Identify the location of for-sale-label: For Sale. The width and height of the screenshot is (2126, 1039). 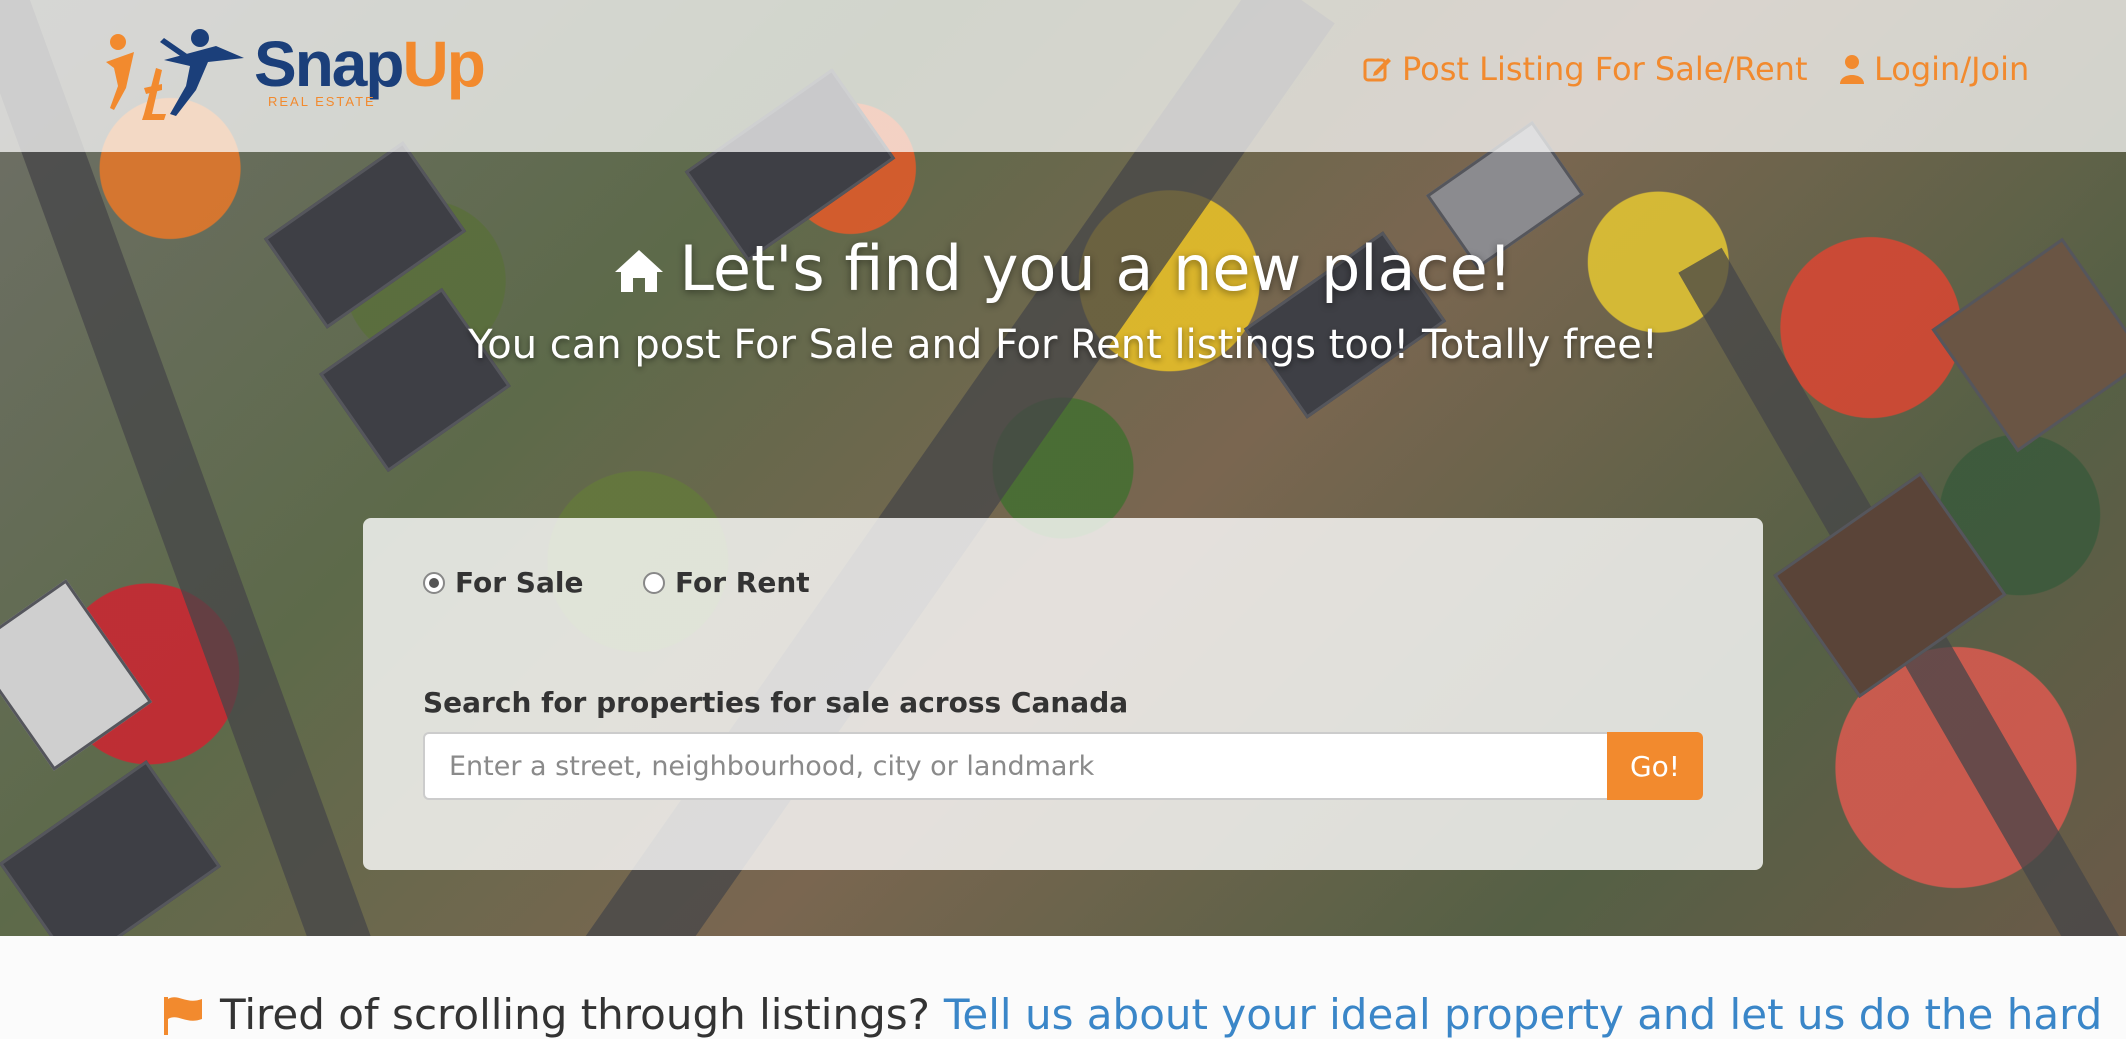
(519, 582).